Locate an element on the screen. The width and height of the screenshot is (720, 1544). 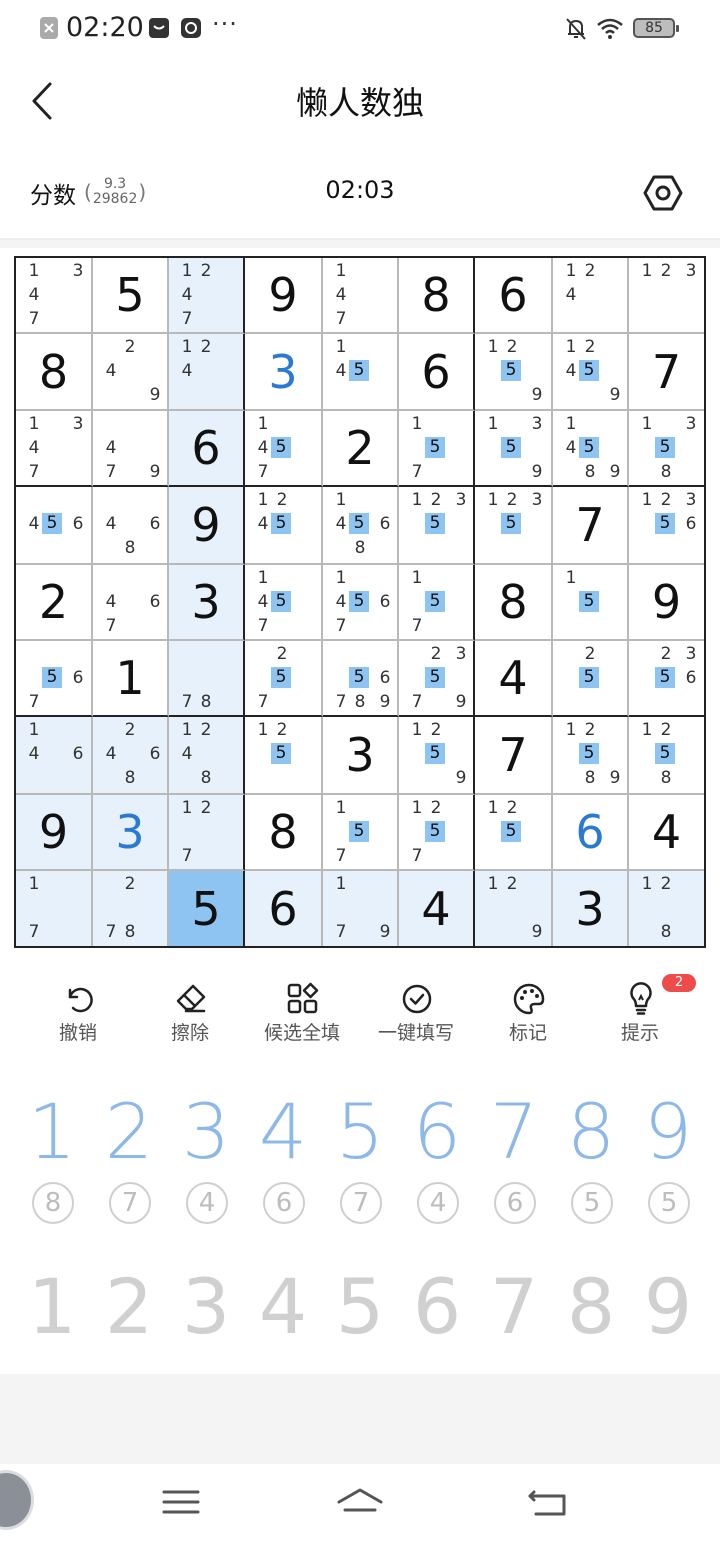
sudoku-cell: 129 is located at coordinates (514, 908).